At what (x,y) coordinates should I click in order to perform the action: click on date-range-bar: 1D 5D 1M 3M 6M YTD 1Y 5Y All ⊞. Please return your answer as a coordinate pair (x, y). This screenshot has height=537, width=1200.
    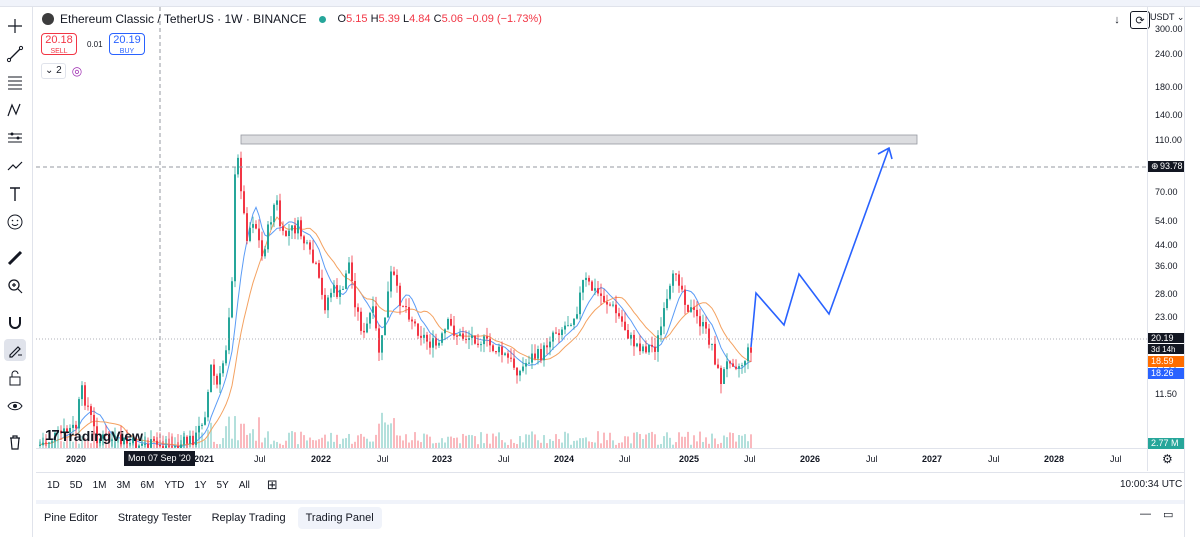
    Looking at the image, I should click on (610, 484).